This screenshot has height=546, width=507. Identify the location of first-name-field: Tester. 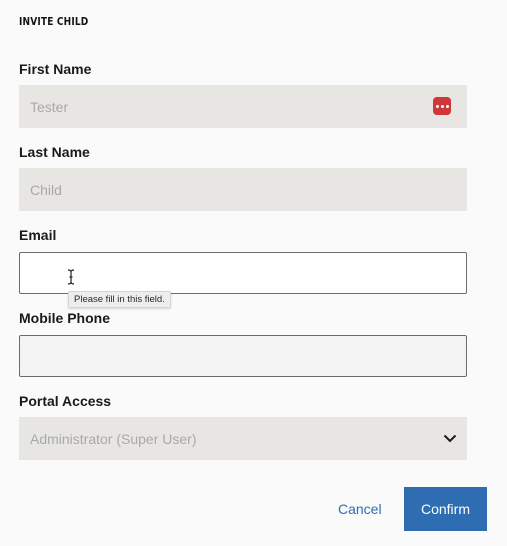
(243, 106).